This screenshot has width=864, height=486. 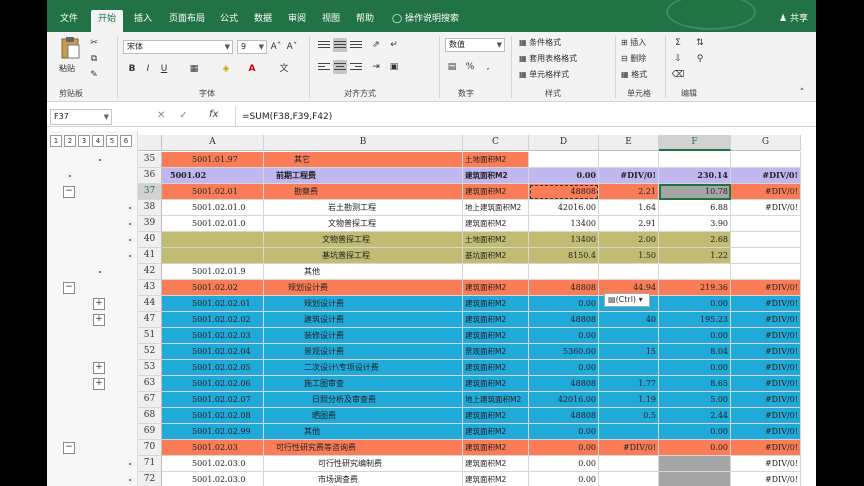 I want to click on cell-b53: 二次设计\专项设计费, so click(x=363, y=368).